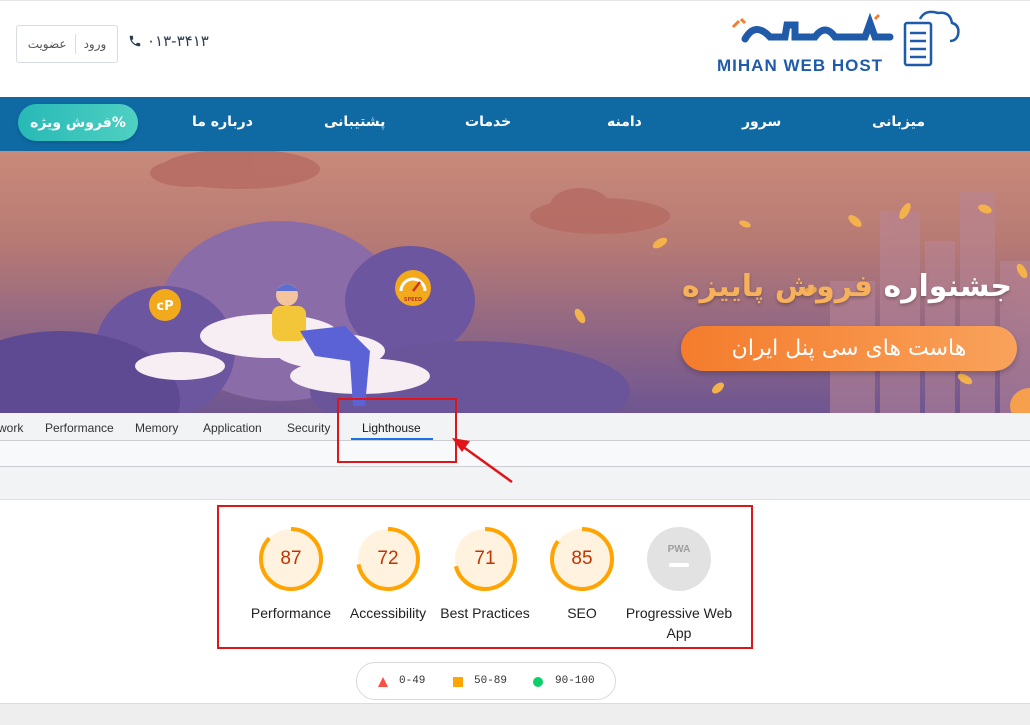 The width and height of the screenshot is (1030, 725). I want to click on annotation-scores-box, so click(485, 577).